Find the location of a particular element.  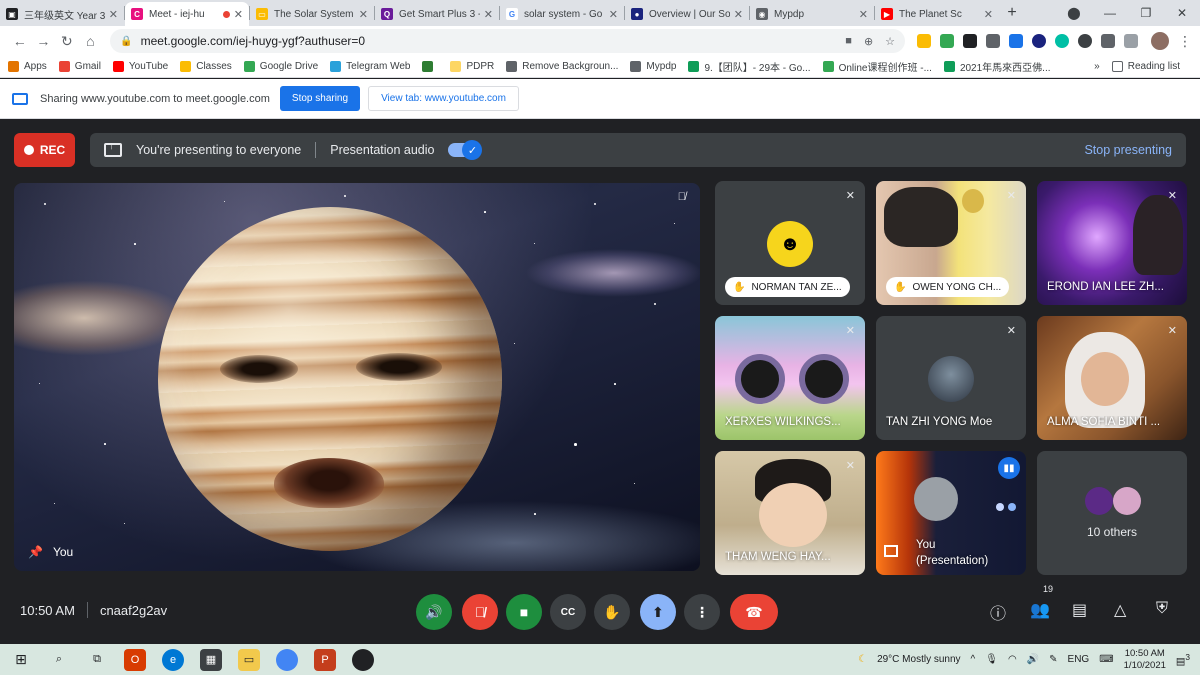

browser-tab: ▭ The Solar System ✕ is located at coordinates (312, 14).